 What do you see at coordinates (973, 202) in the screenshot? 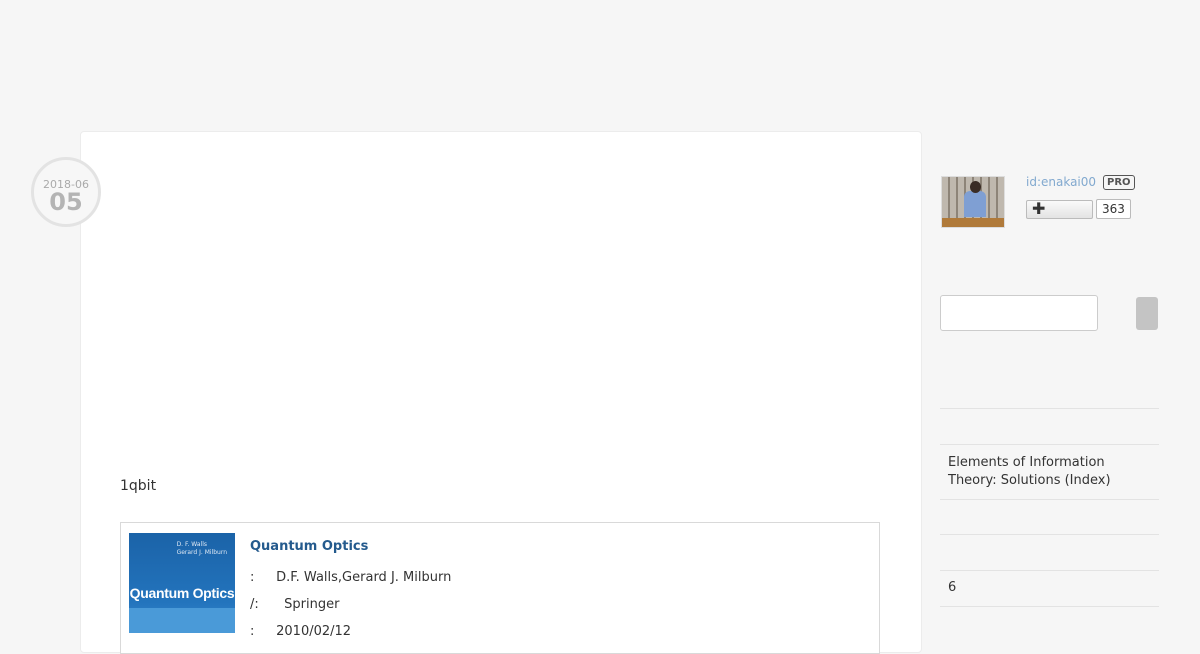
I see `avatar` at bounding box center [973, 202].